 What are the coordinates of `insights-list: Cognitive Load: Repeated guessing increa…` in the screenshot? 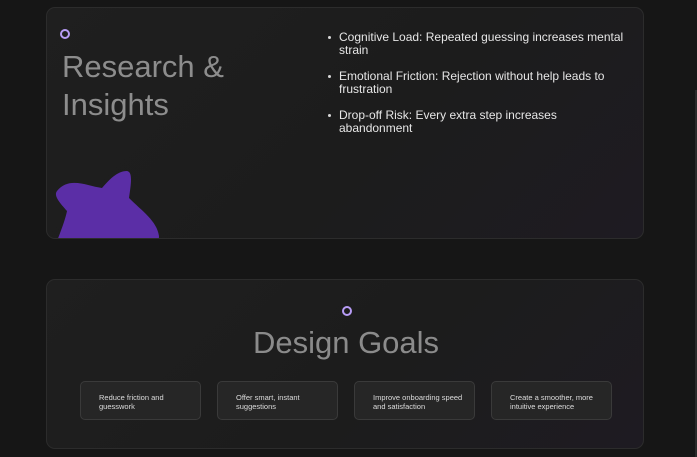 It's located at (477, 89).